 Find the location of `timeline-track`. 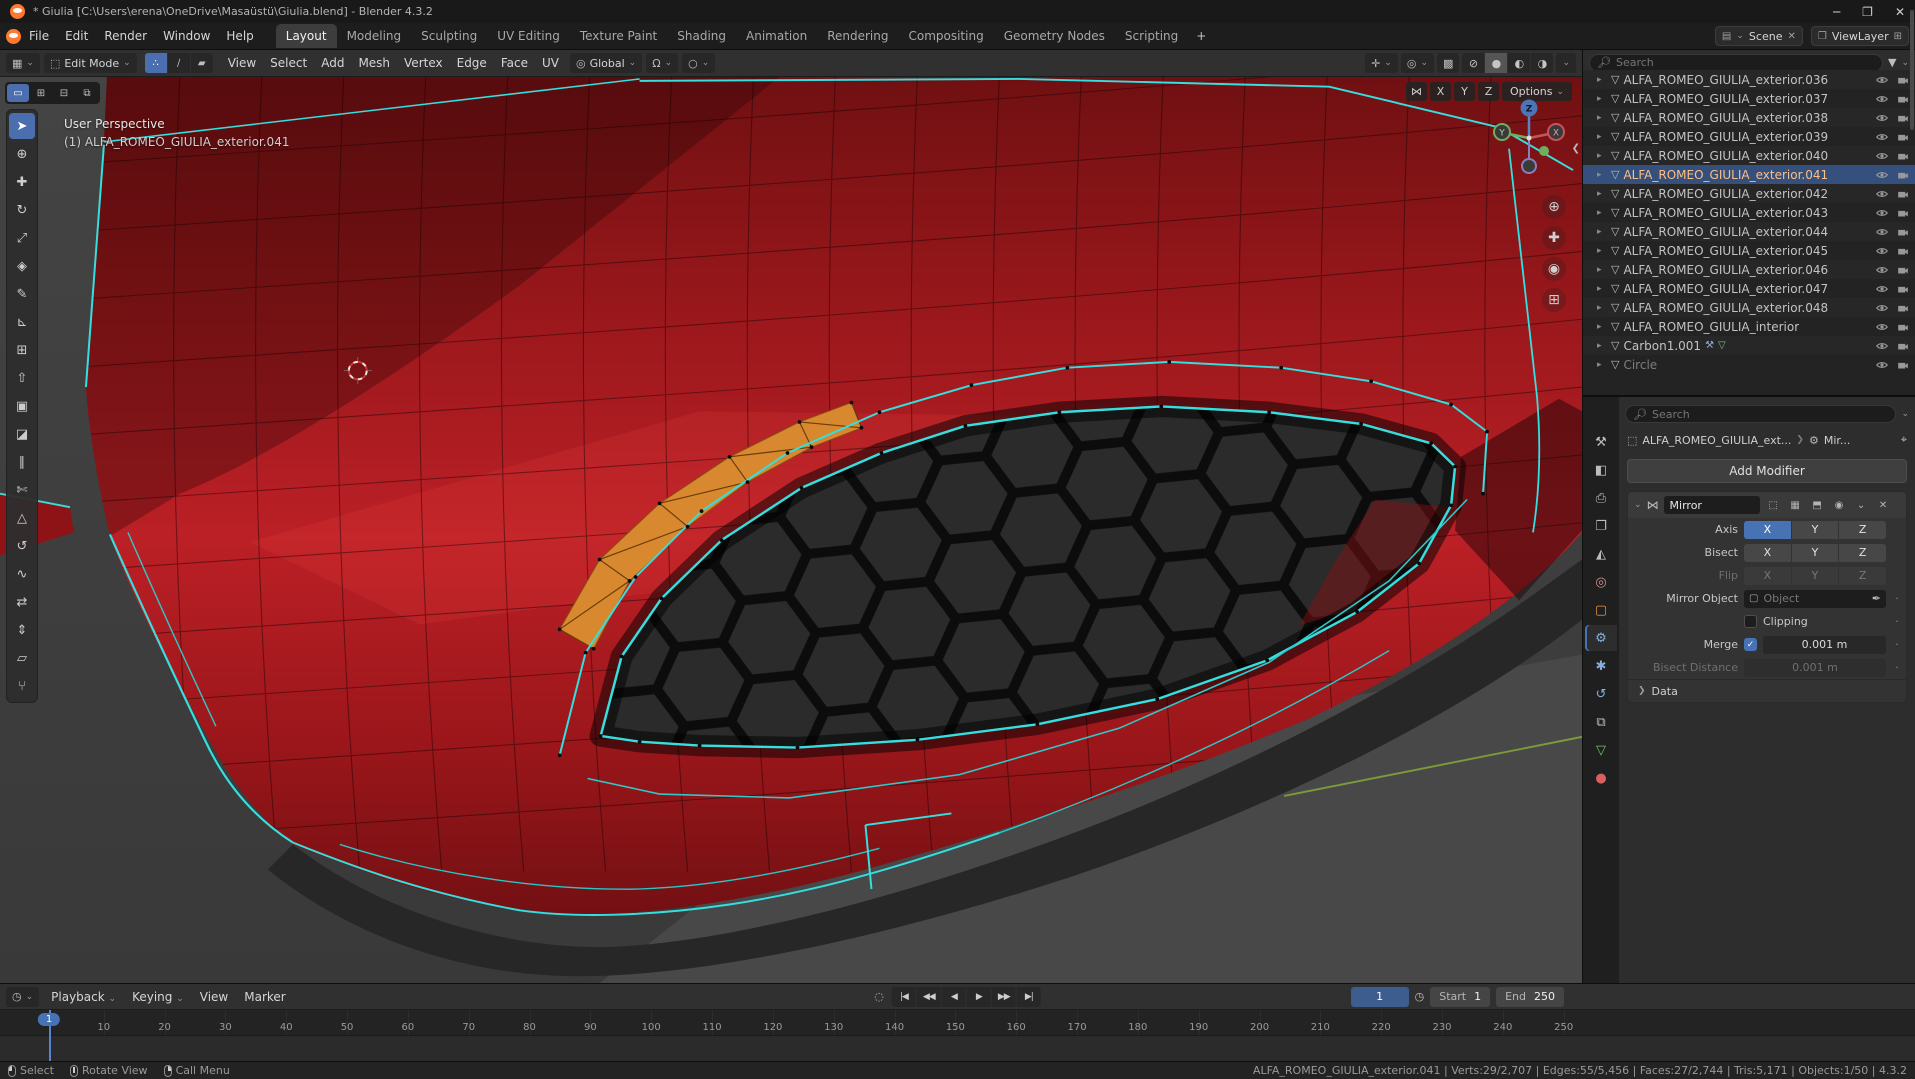

timeline-track is located at coordinates (957, 1048).